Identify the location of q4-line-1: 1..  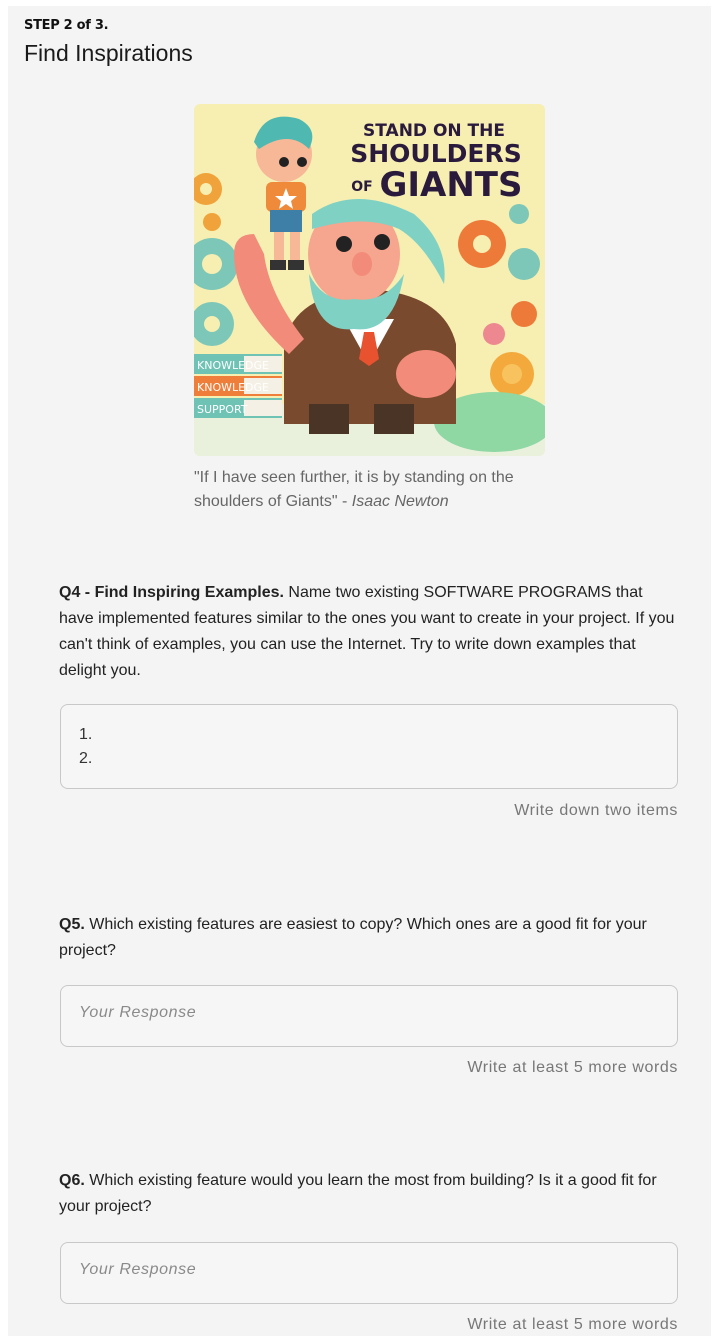
(86, 734).